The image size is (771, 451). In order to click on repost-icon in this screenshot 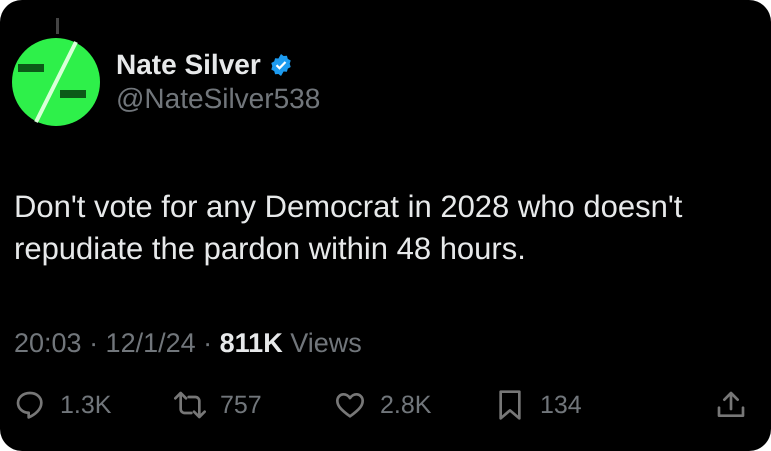, I will do `click(190, 405)`.